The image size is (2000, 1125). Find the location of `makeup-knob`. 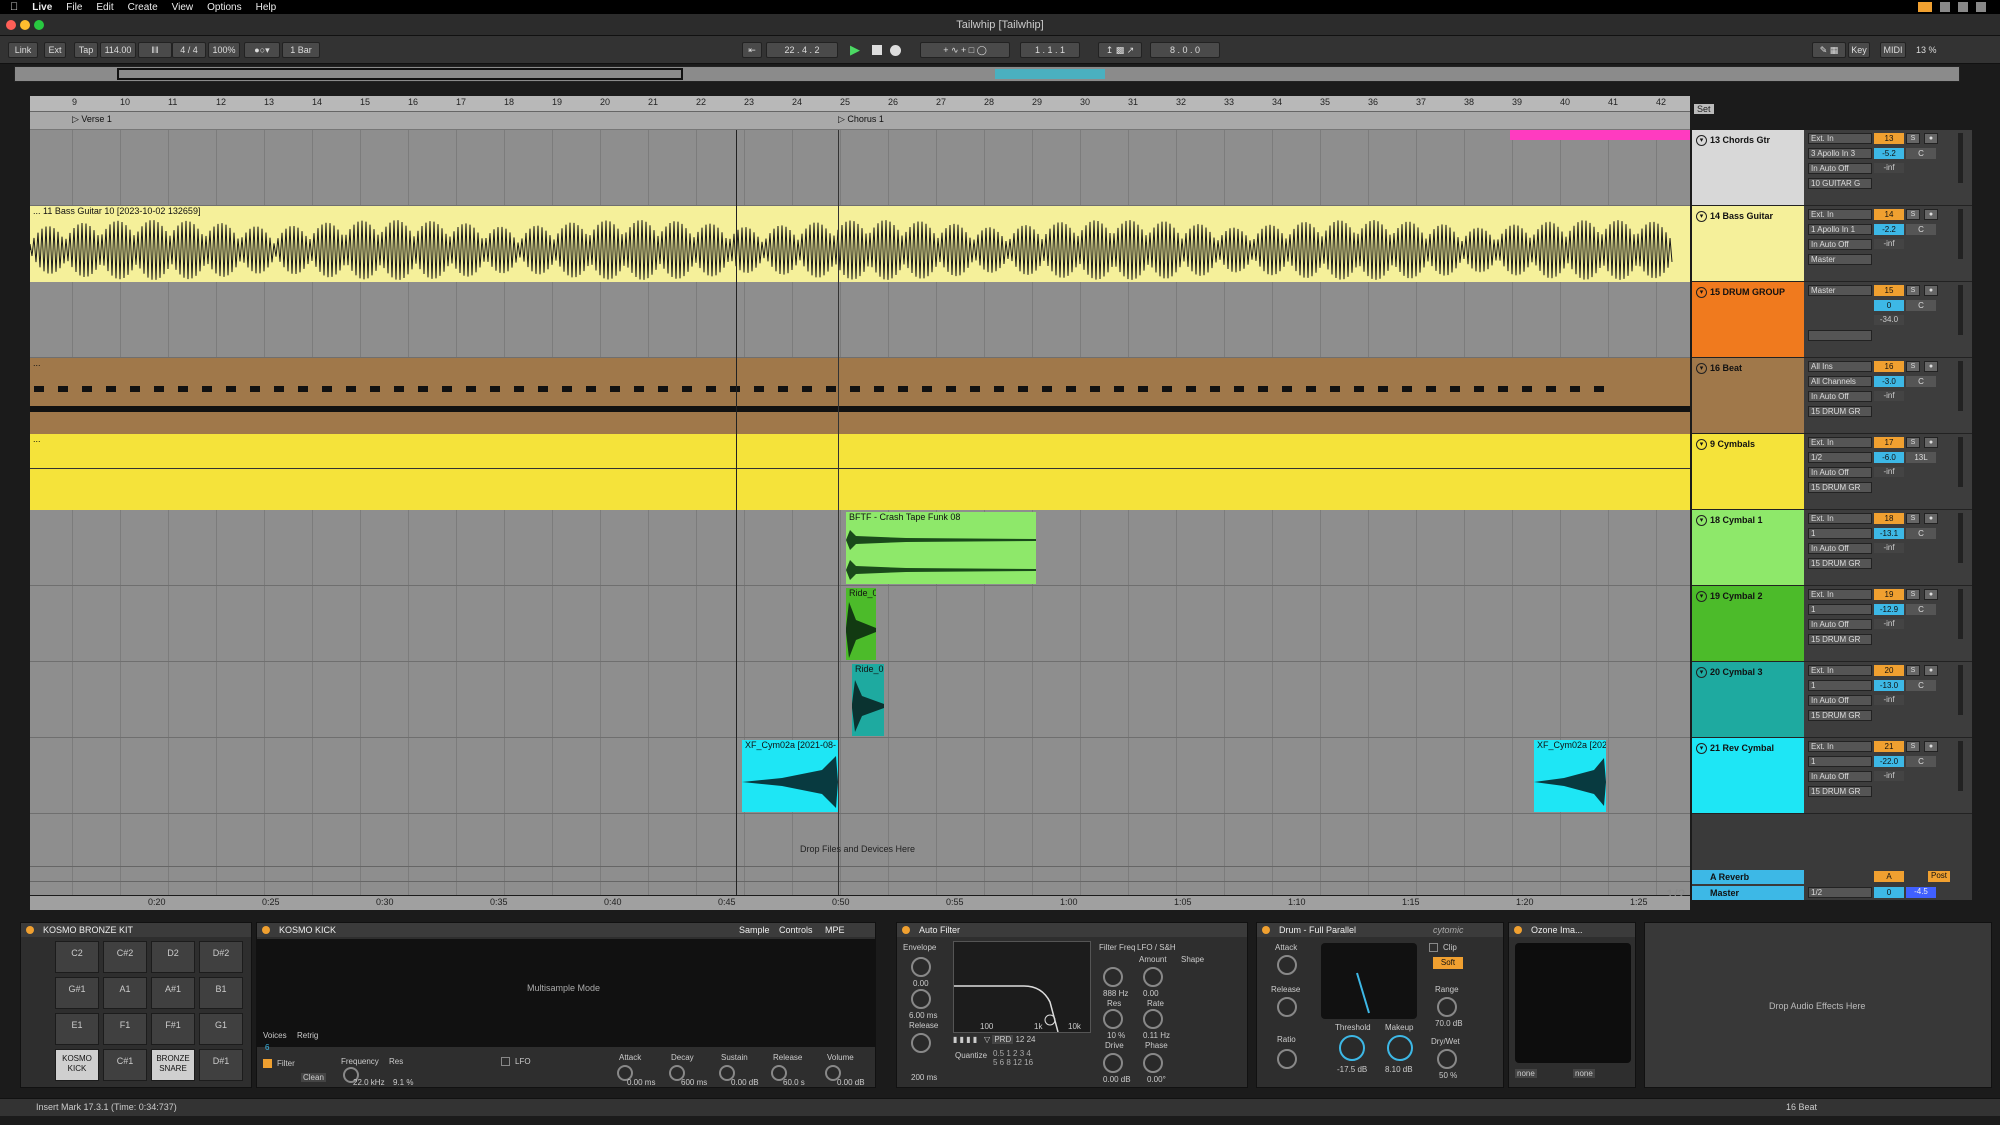

makeup-knob is located at coordinates (1400, 1048).